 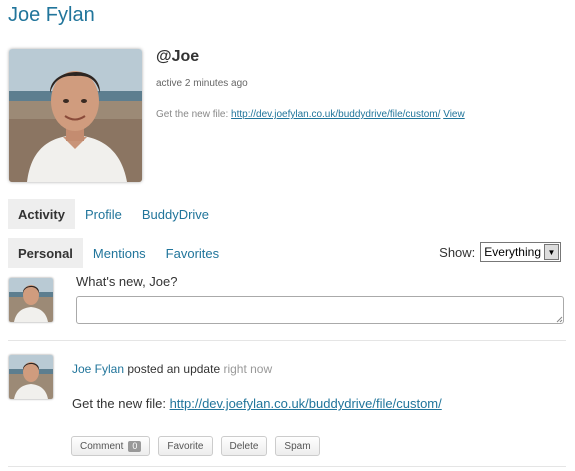 What do you see at coordinates (127, 281) in the screenshot?
I see `post-form-label: What's new, Joe?` at bounding box center [127, 281].